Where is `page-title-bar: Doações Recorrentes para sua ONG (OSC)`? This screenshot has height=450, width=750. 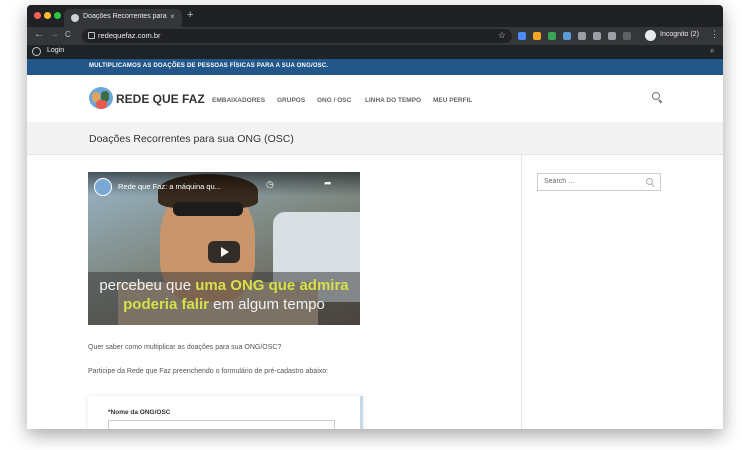 page-title-bar: Doações Recorrentes para sua ONG (OSC) is located at coordinates (375, 138).